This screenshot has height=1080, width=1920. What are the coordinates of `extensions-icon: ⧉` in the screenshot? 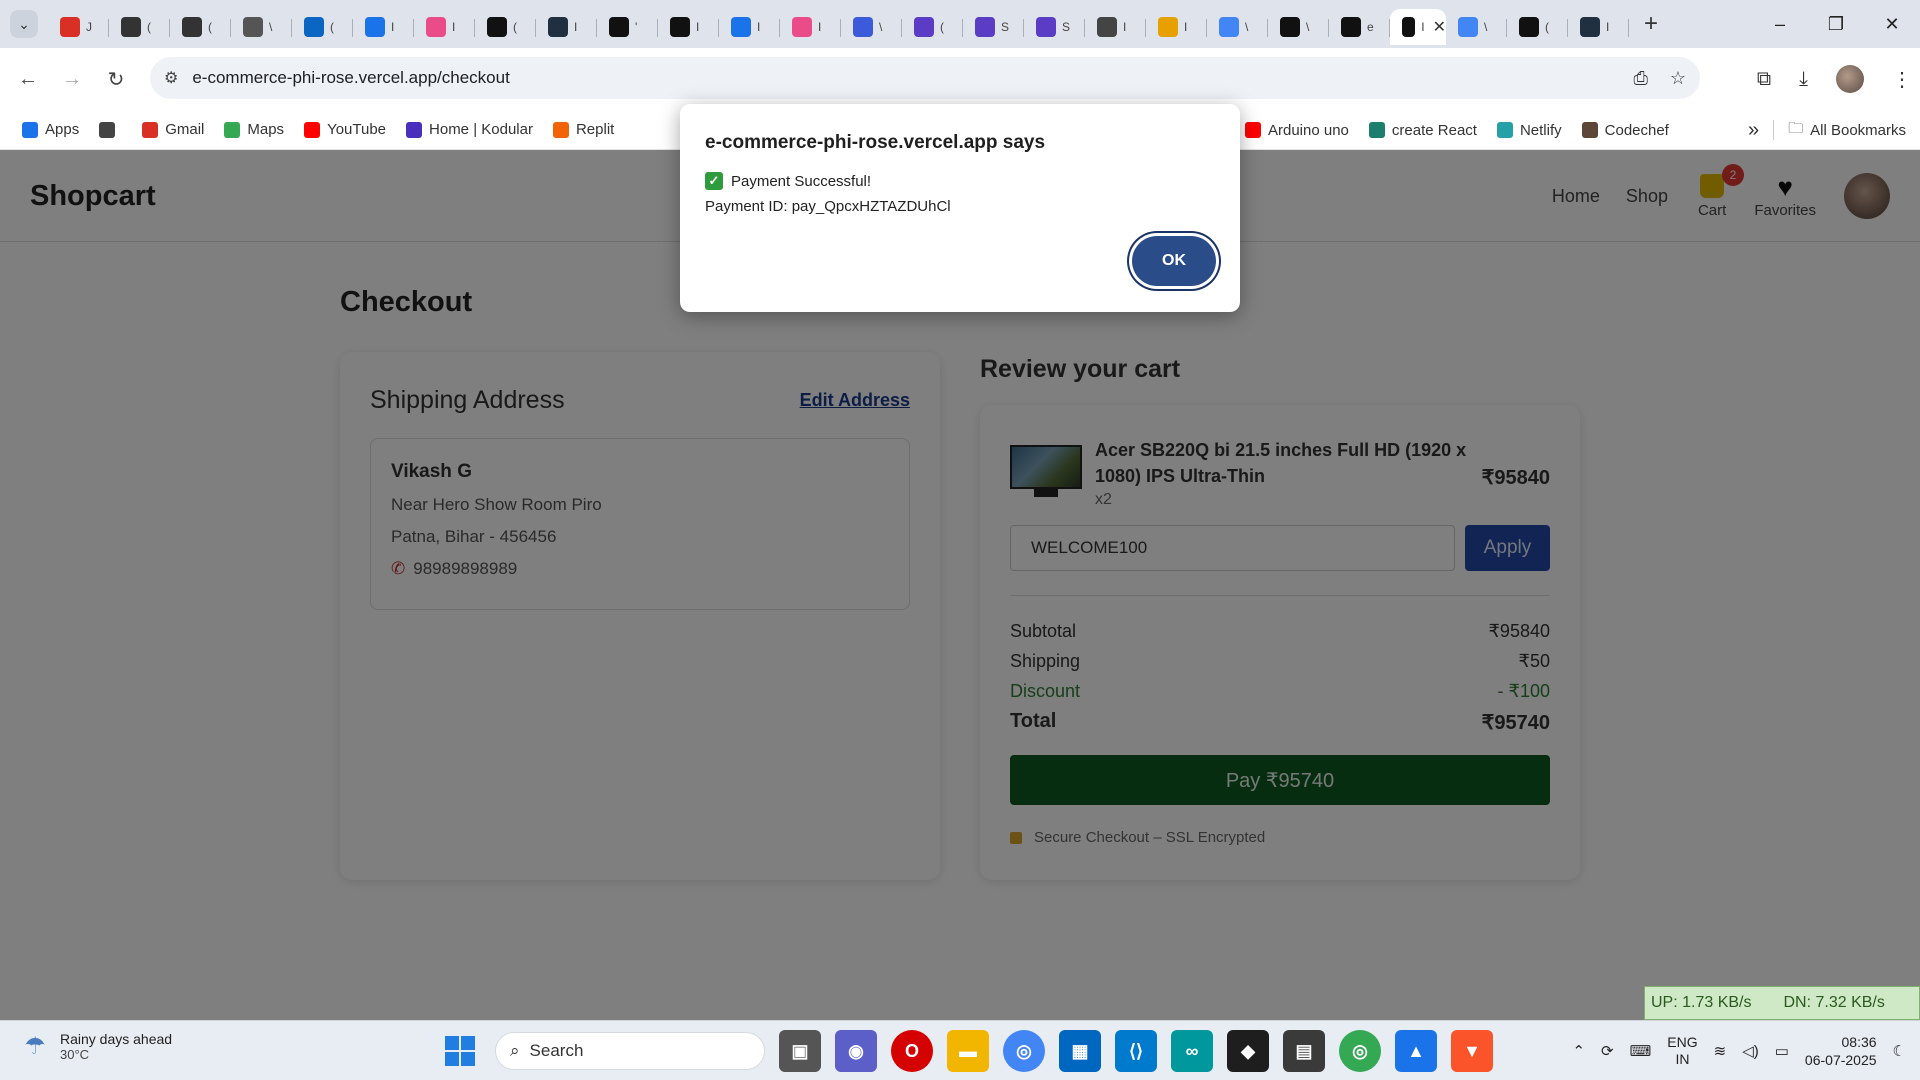 It's located at (1764, 79).